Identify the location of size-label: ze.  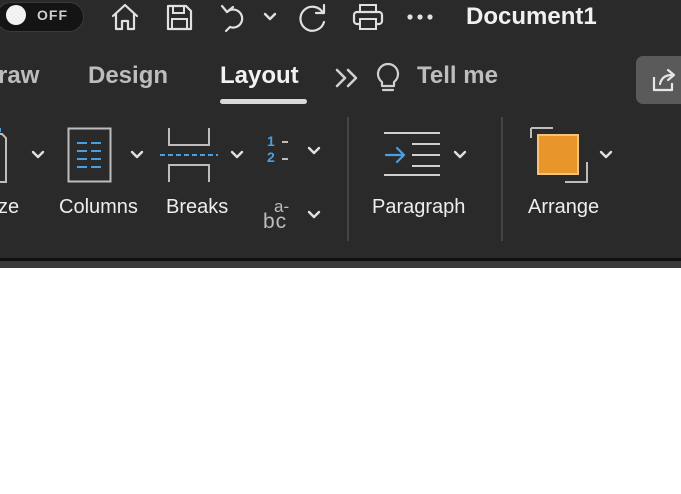
(10, 207).